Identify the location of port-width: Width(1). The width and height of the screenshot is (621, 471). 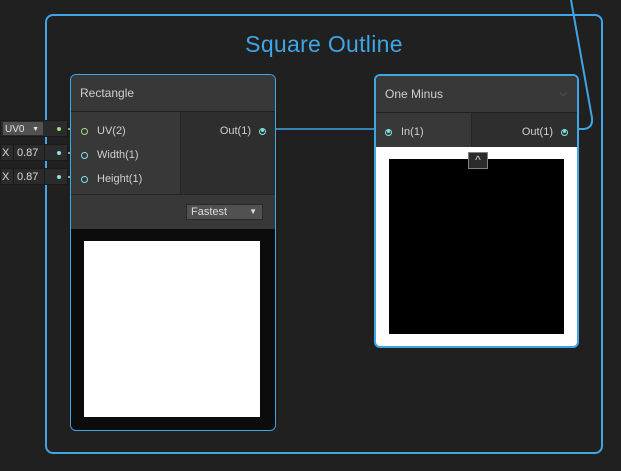
(110, 155).